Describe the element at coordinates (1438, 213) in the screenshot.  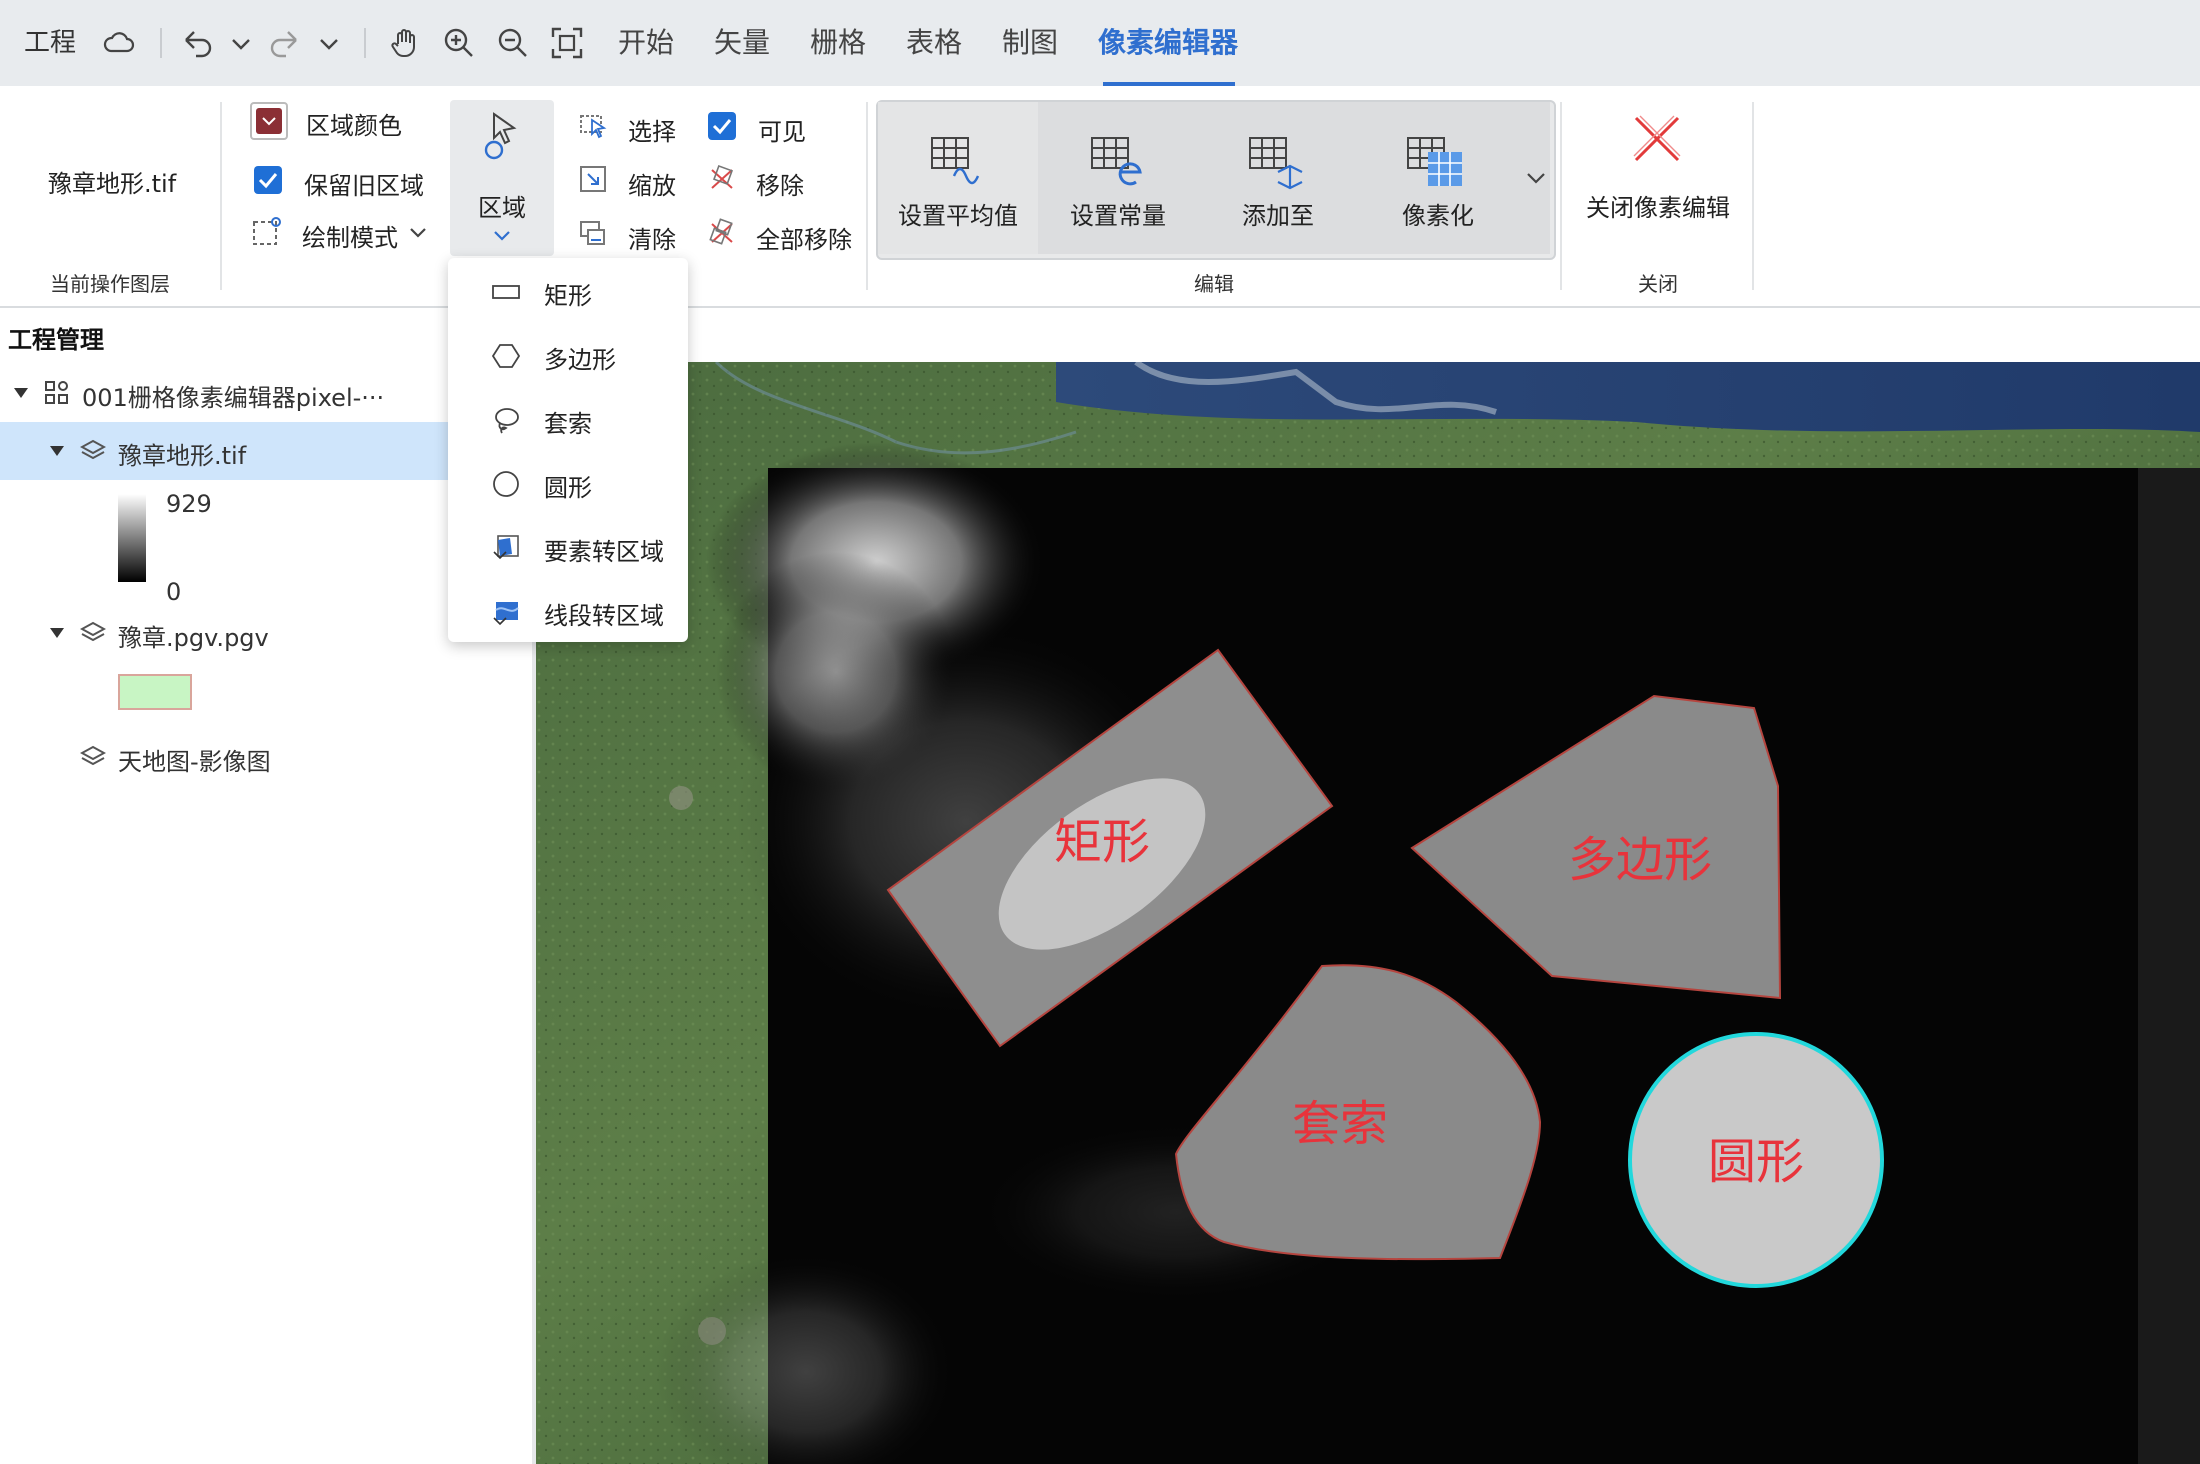
I see `pixelate-label: 像素化` at that location.